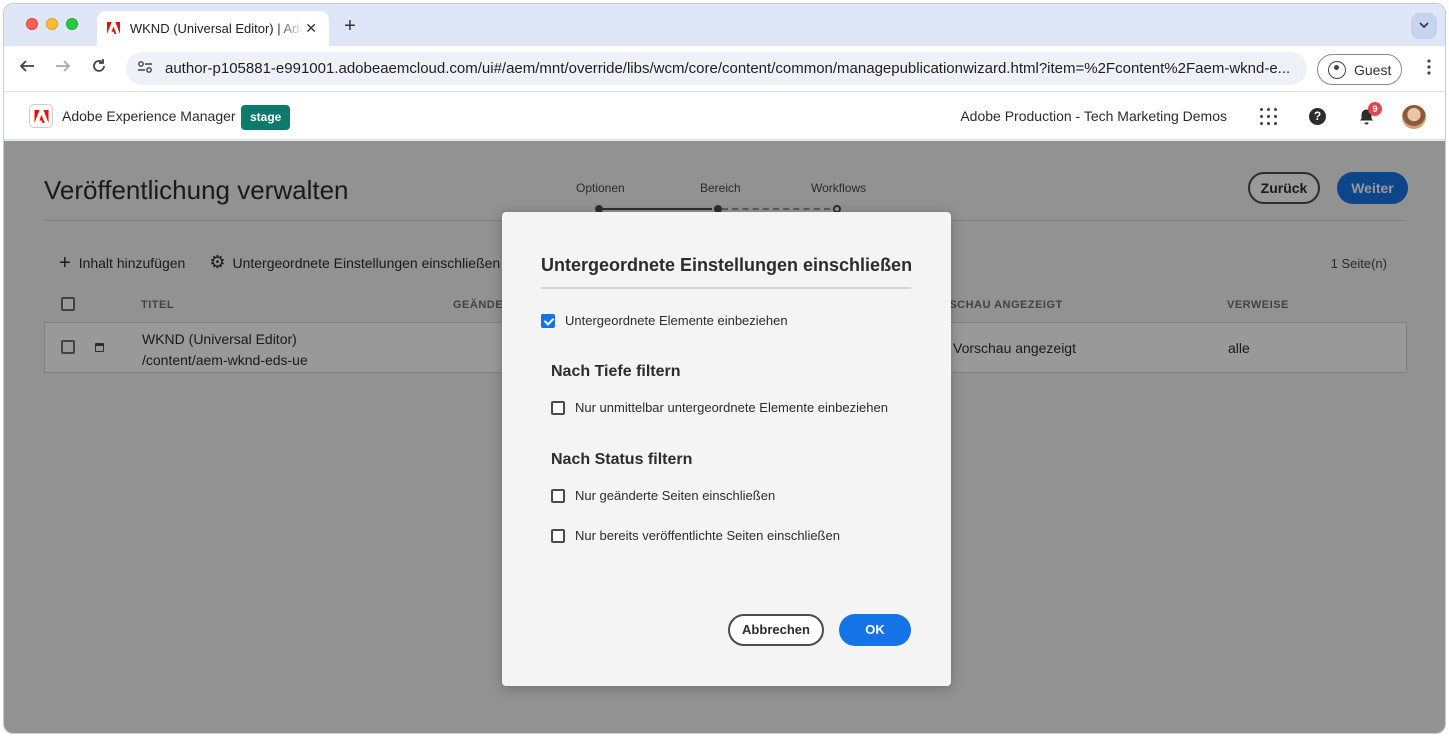 The height and width of the screenshot is (737, 1449). I want to click on reload-icon, so click(99, 69).